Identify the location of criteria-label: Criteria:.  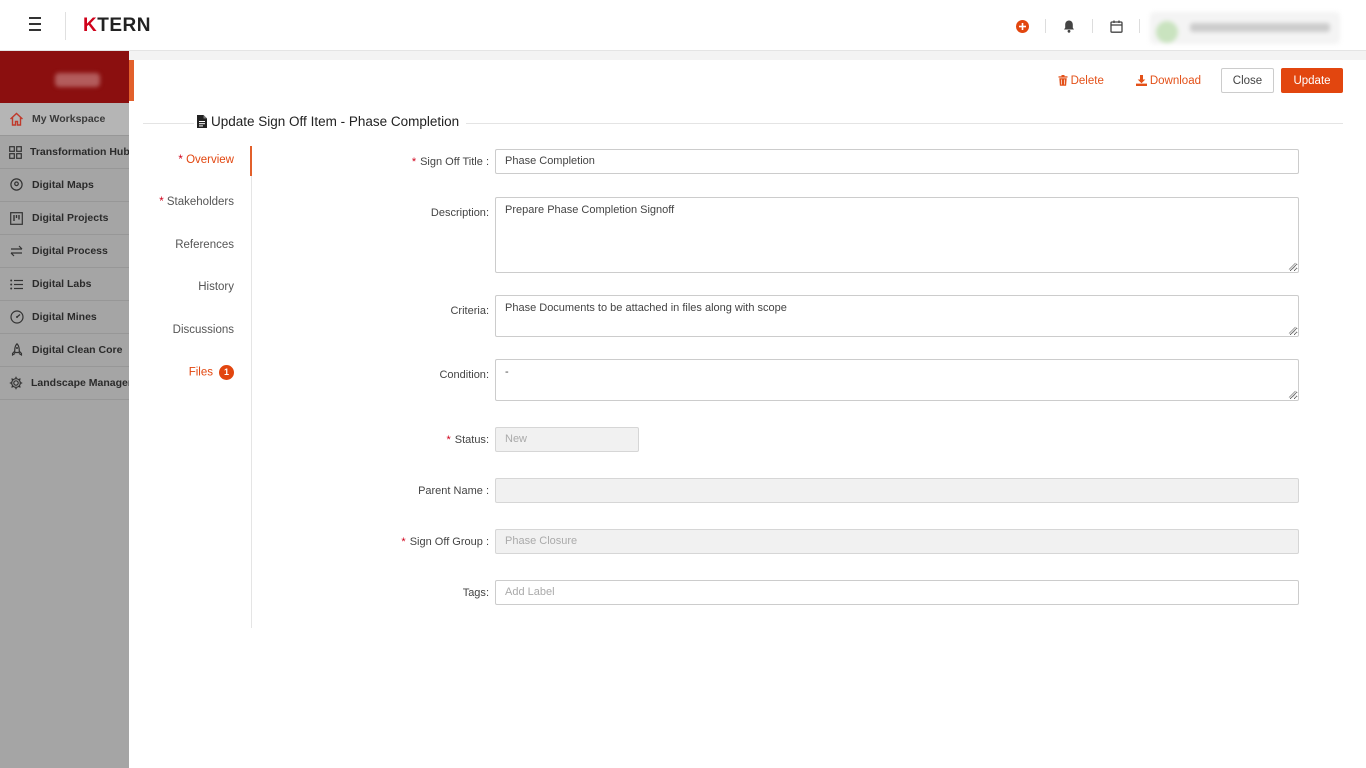
(469, 311).